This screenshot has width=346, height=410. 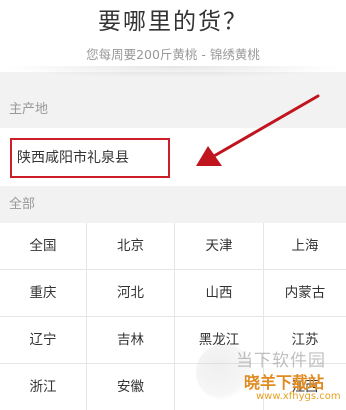 I want to click on region-cell: 全国, so click(x=43, y=246).